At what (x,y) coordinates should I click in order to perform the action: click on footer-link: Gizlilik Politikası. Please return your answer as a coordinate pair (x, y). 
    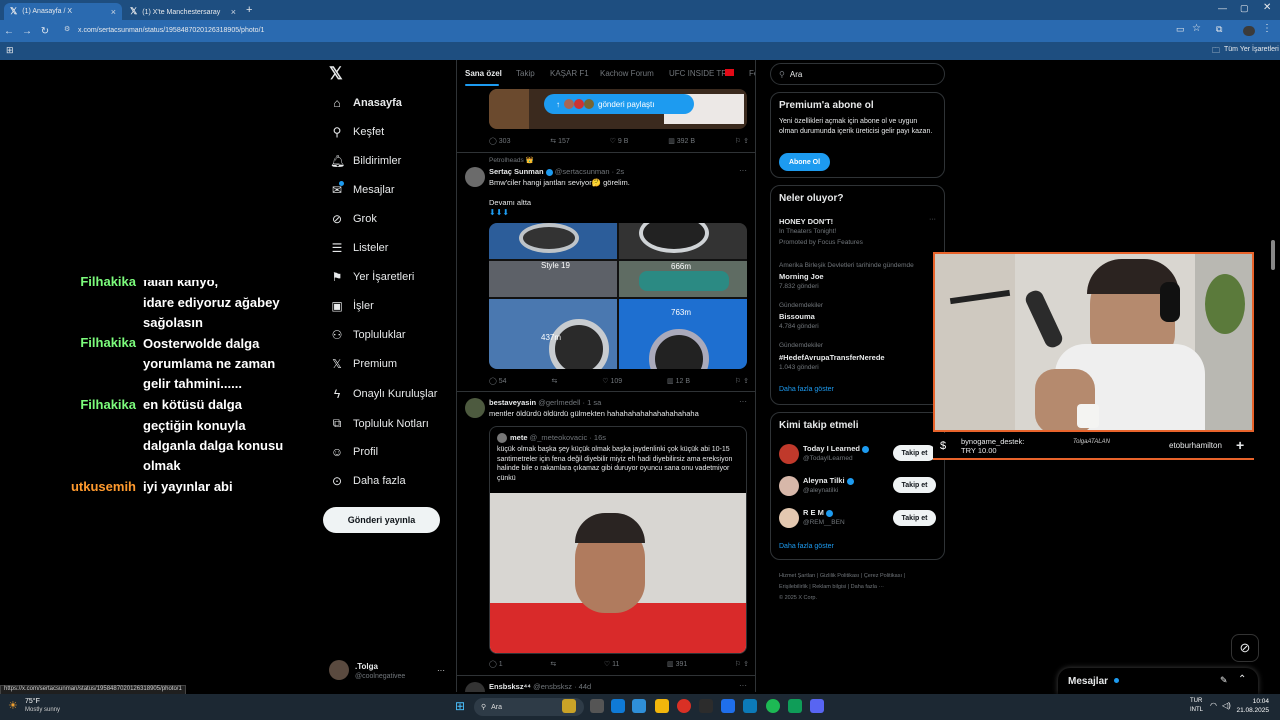
    Looking at the image, I should click on (839, 576).